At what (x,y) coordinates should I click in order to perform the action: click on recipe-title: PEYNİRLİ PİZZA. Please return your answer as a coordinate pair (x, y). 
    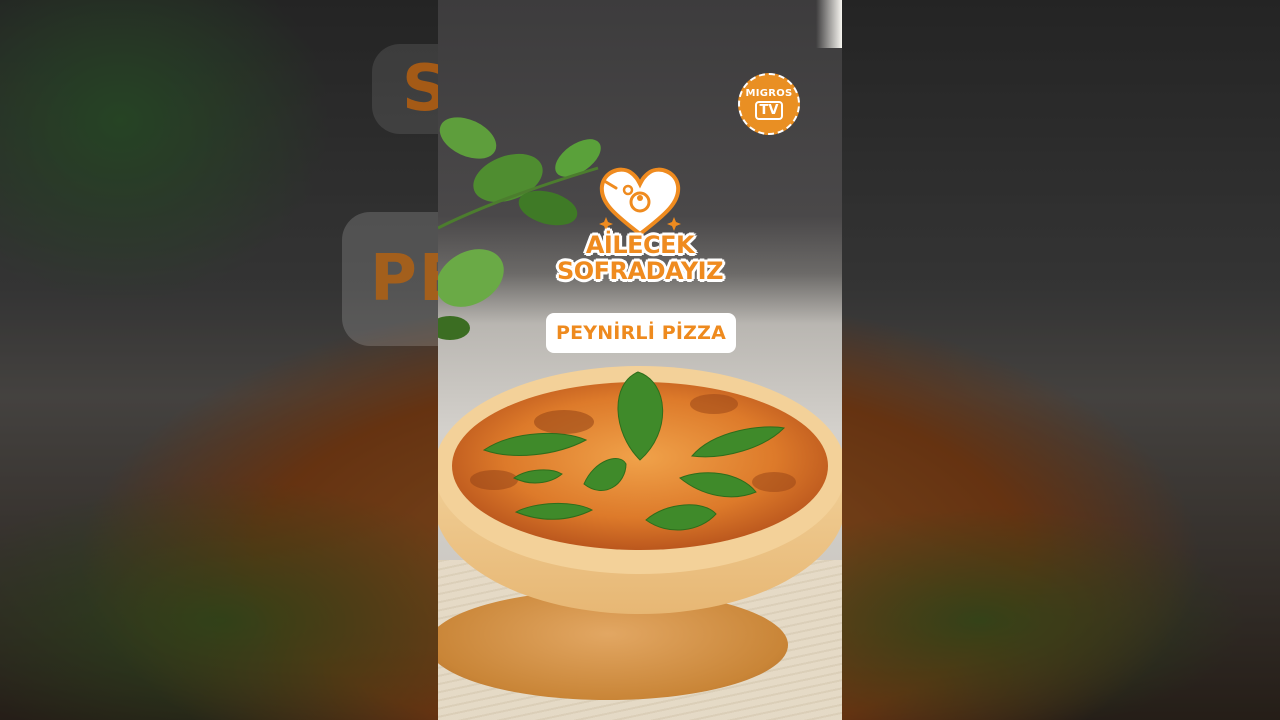
    Looking at the image, I should click on (641, 333).